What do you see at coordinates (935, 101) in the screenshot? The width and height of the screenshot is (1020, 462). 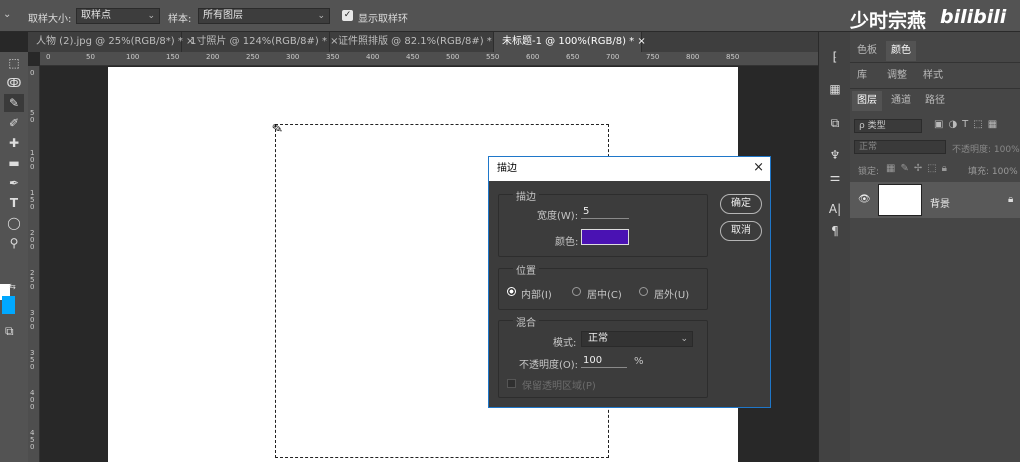 I see `tab-paths: 路径` at bounding box center [935, 101].